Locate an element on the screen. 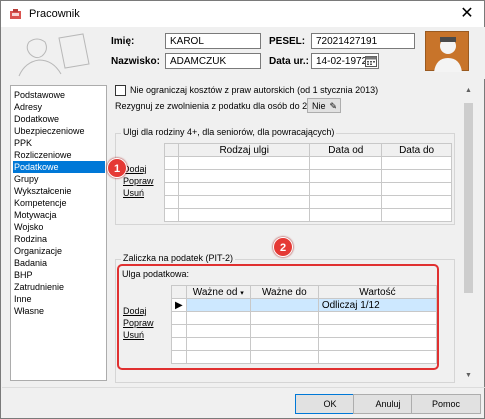  rezygnuj-select: Nie ✎ is located at coordinates (324, 105).